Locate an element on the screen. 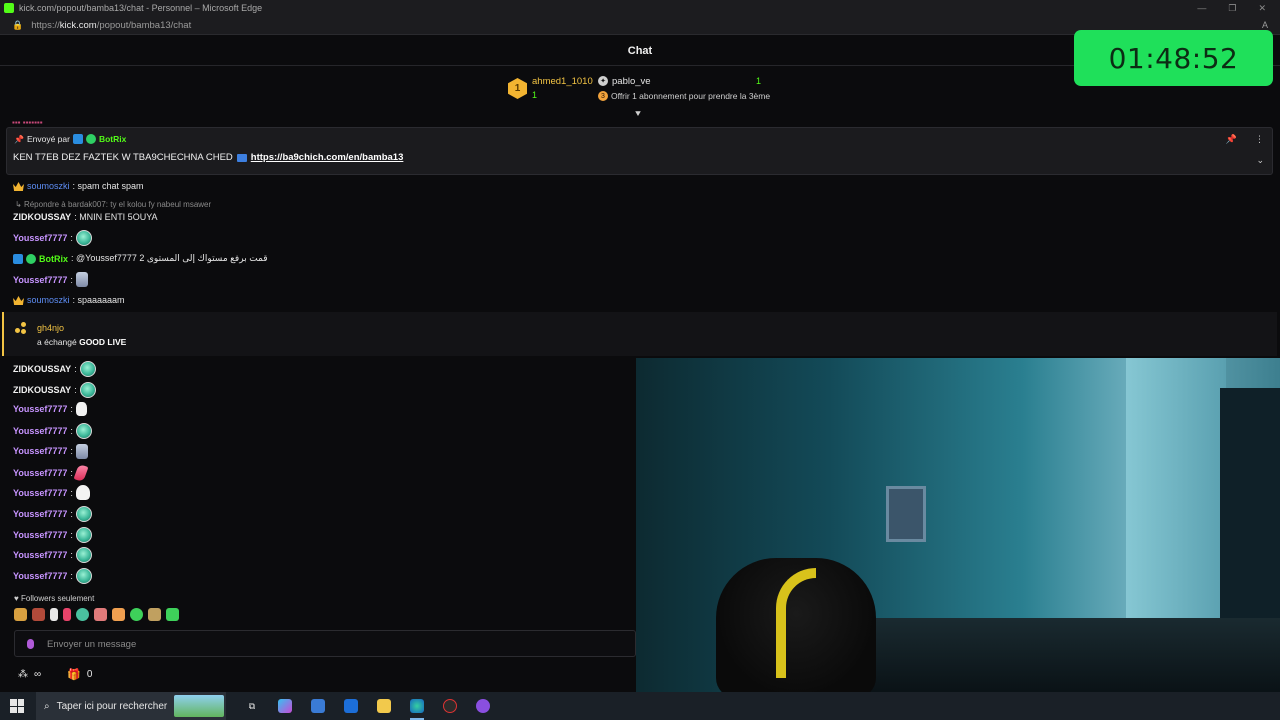  windows-start-icon is located at coordinates (17, 706).